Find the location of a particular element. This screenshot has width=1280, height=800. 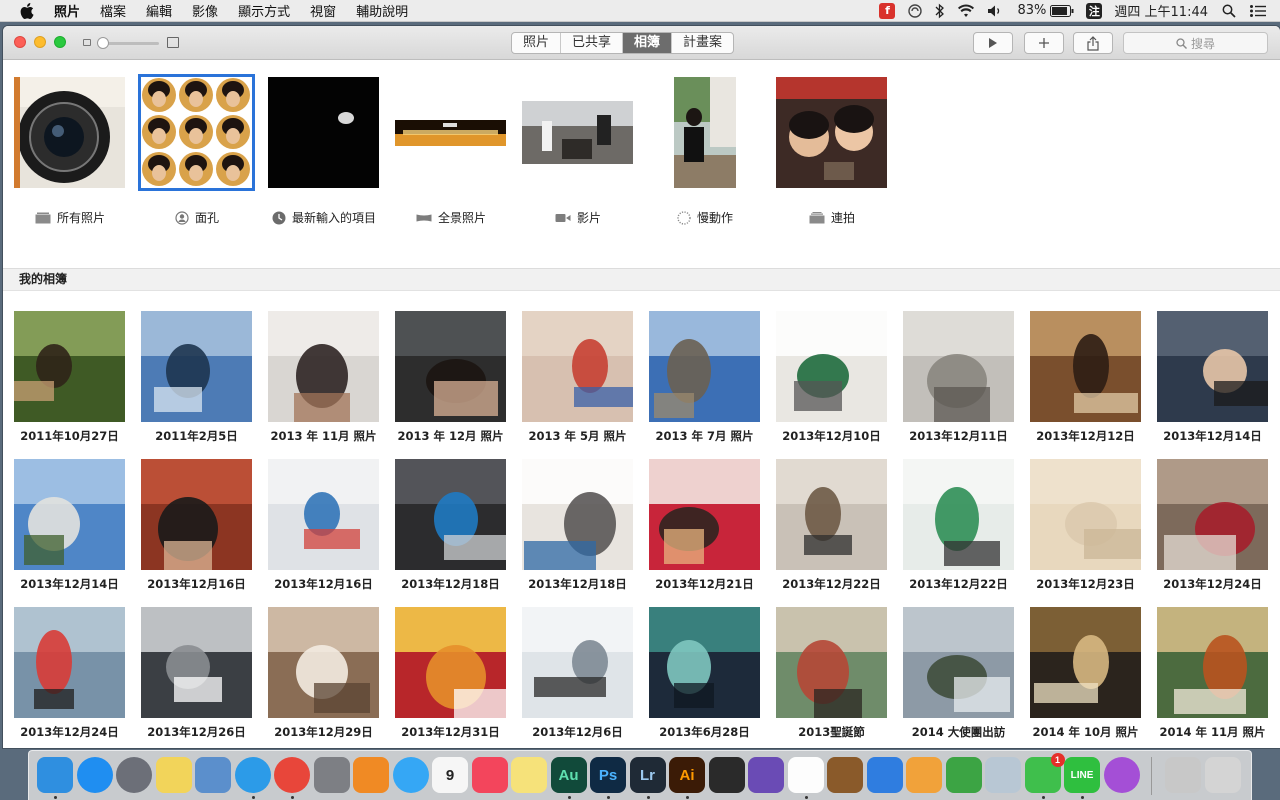

keynote-icon is located at coordinates (884, 775).